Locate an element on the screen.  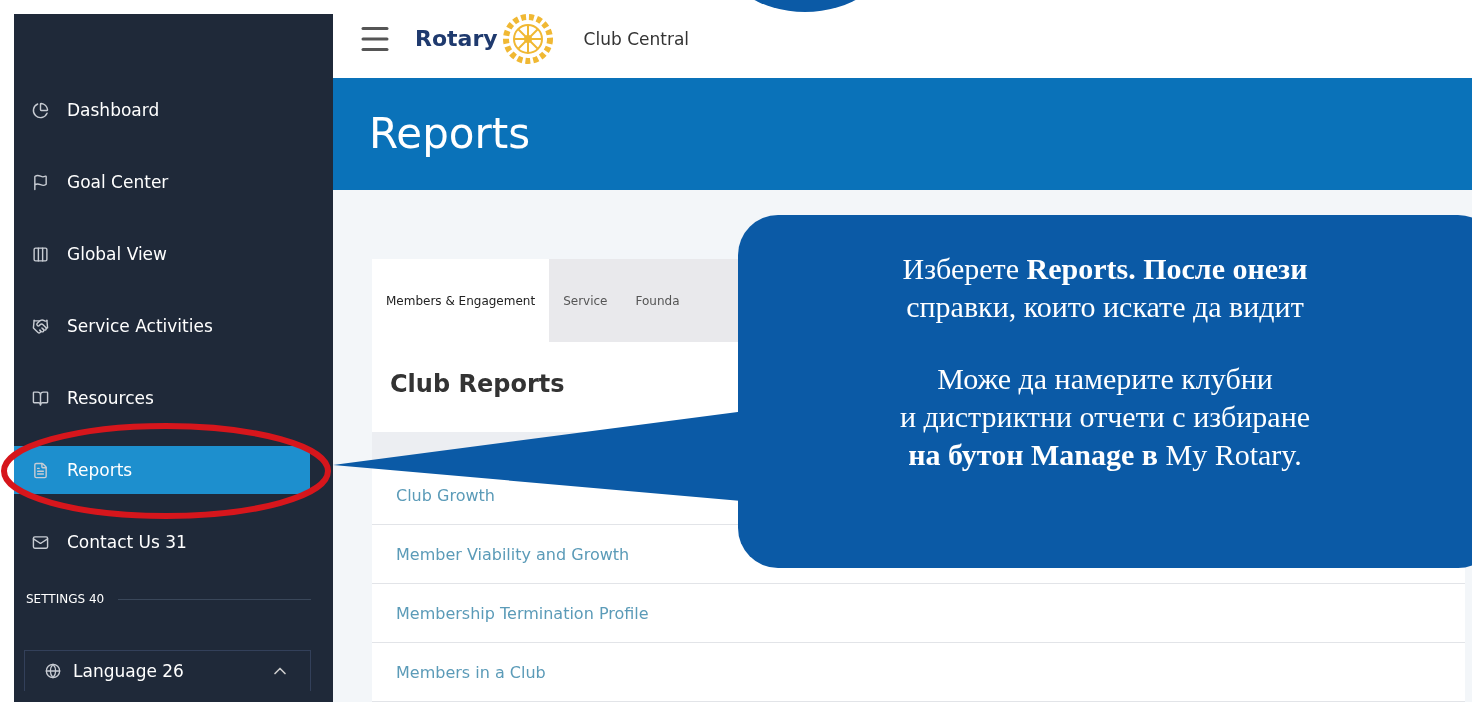
tab: Members & Engagement is located at coordinates (461, 300).